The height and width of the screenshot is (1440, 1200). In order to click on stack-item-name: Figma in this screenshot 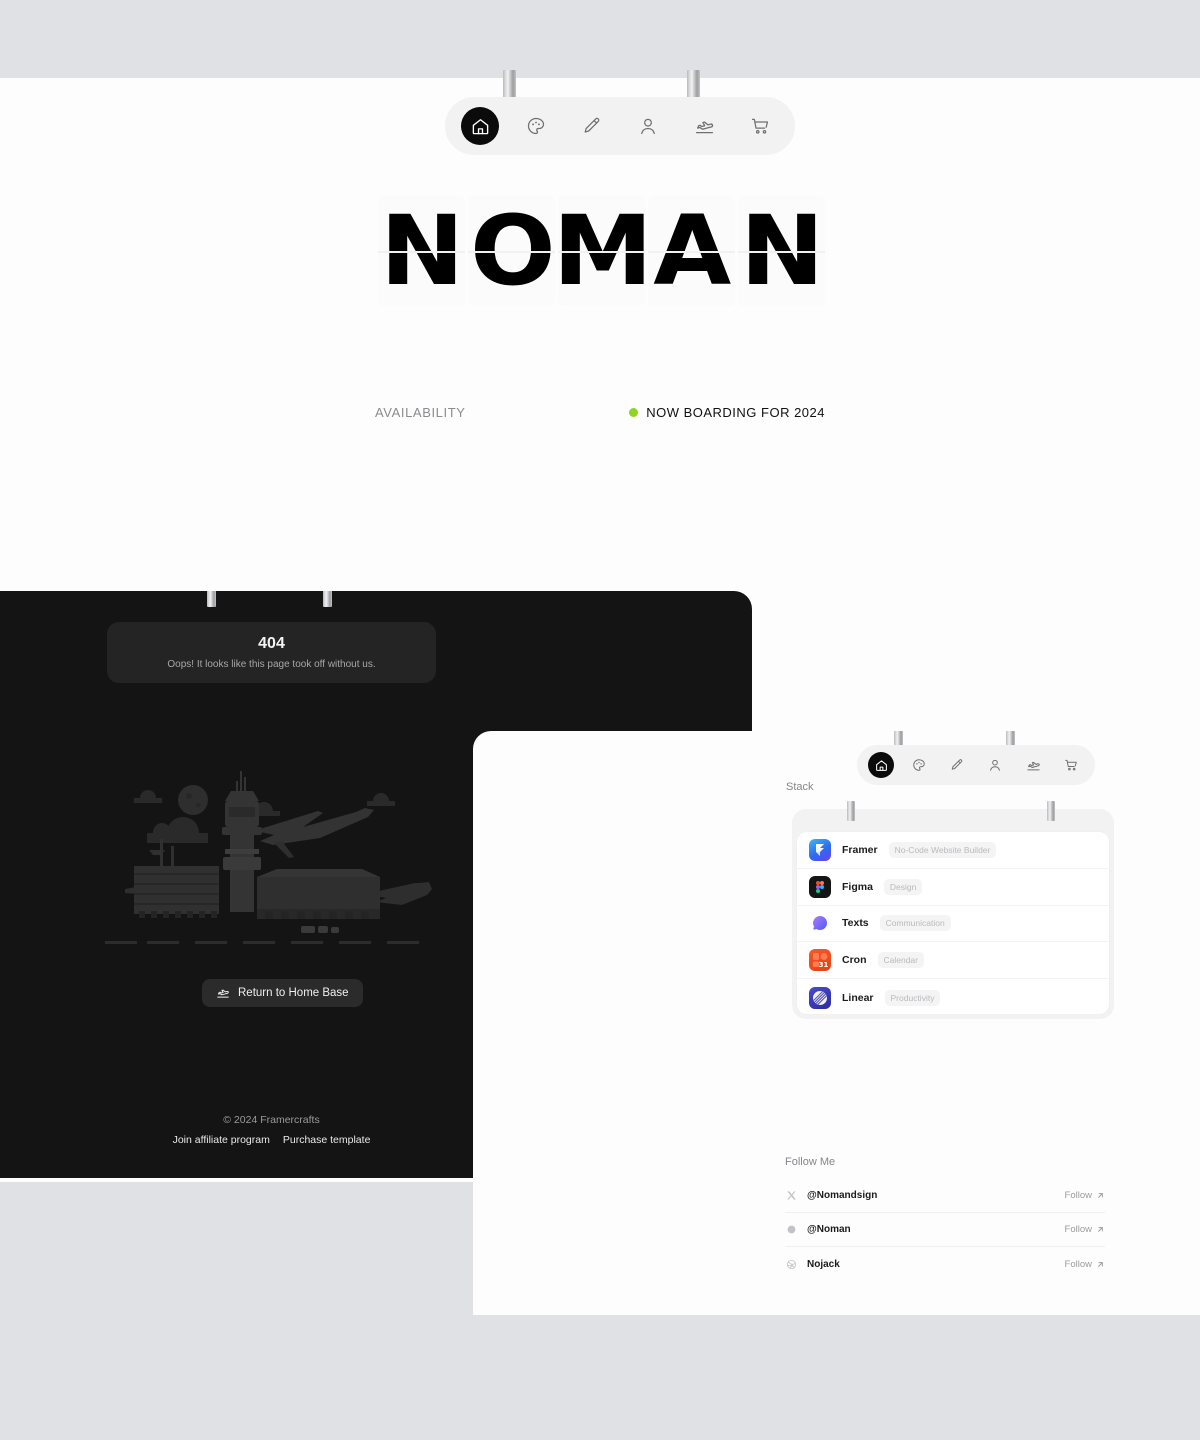, I will do `click(857, 886)`.